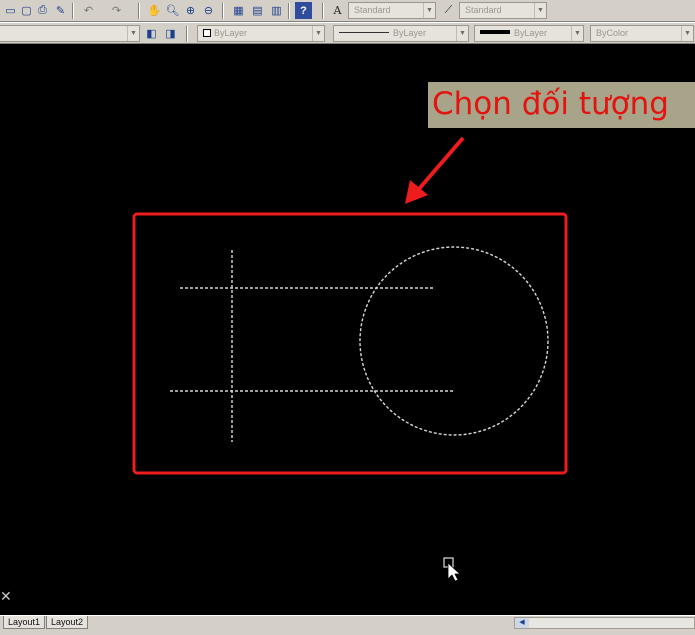 The height and width of the screenshot is (635, 695). Describe the element at coordinates (364, 32) in the screenshot. I see `linetype-preview-icon` at that location.